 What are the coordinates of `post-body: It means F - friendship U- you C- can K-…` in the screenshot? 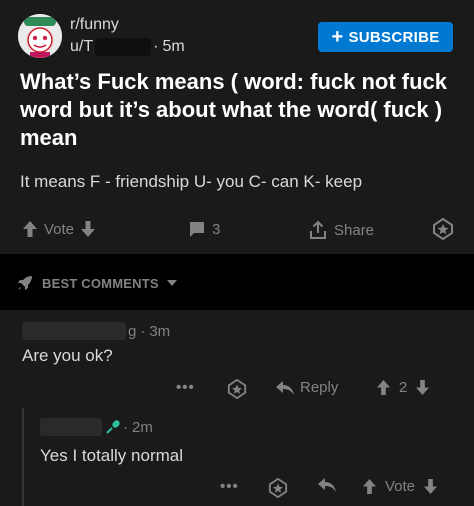 It's located at (191, 181).